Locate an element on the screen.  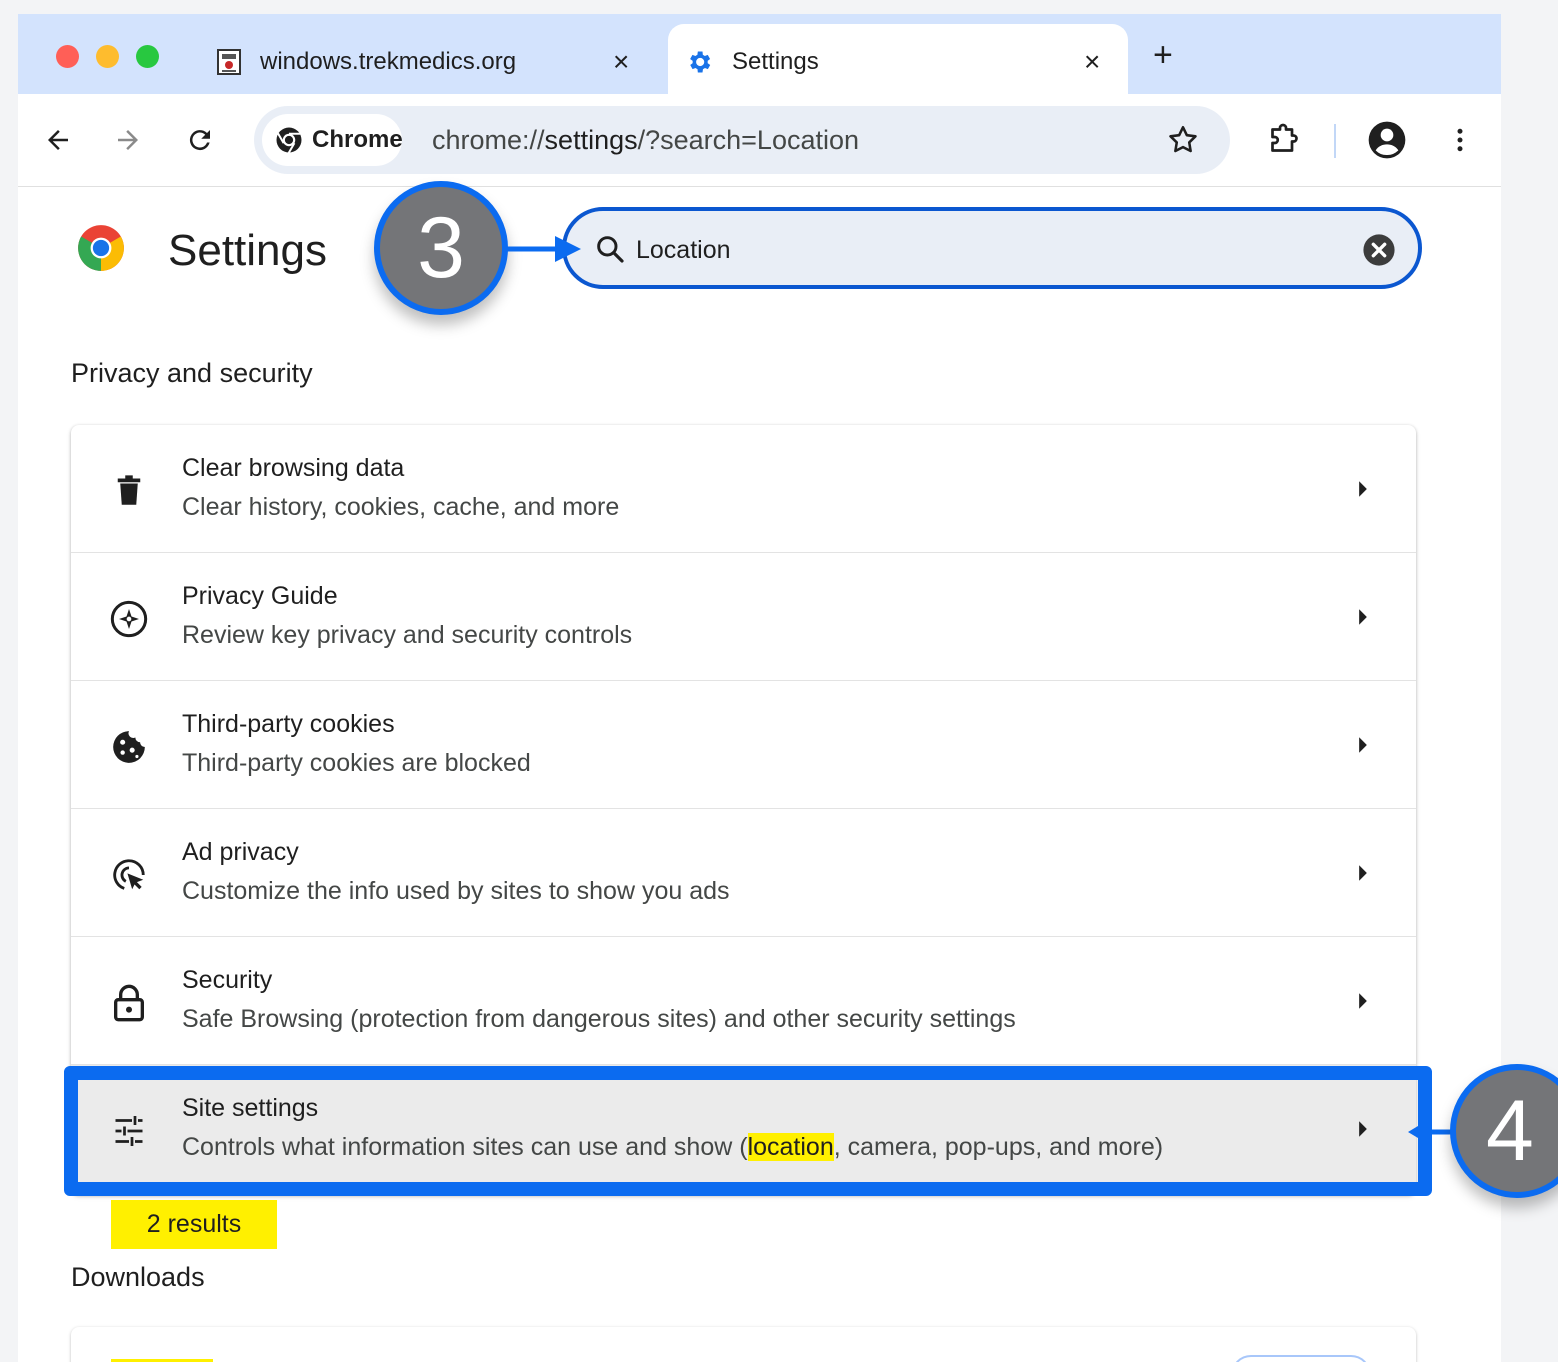
cookie-icon is located at coordinates (129, 747).